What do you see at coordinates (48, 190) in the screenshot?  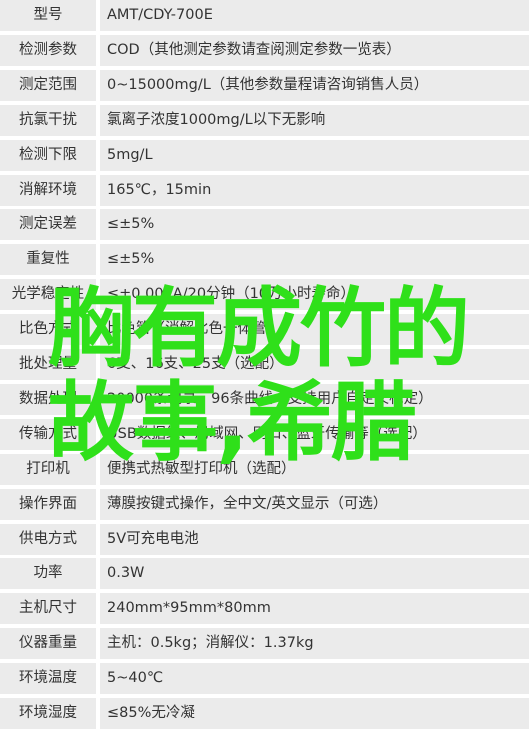 I see `spec-label: 消解环境` at bounding box center [48, 190].